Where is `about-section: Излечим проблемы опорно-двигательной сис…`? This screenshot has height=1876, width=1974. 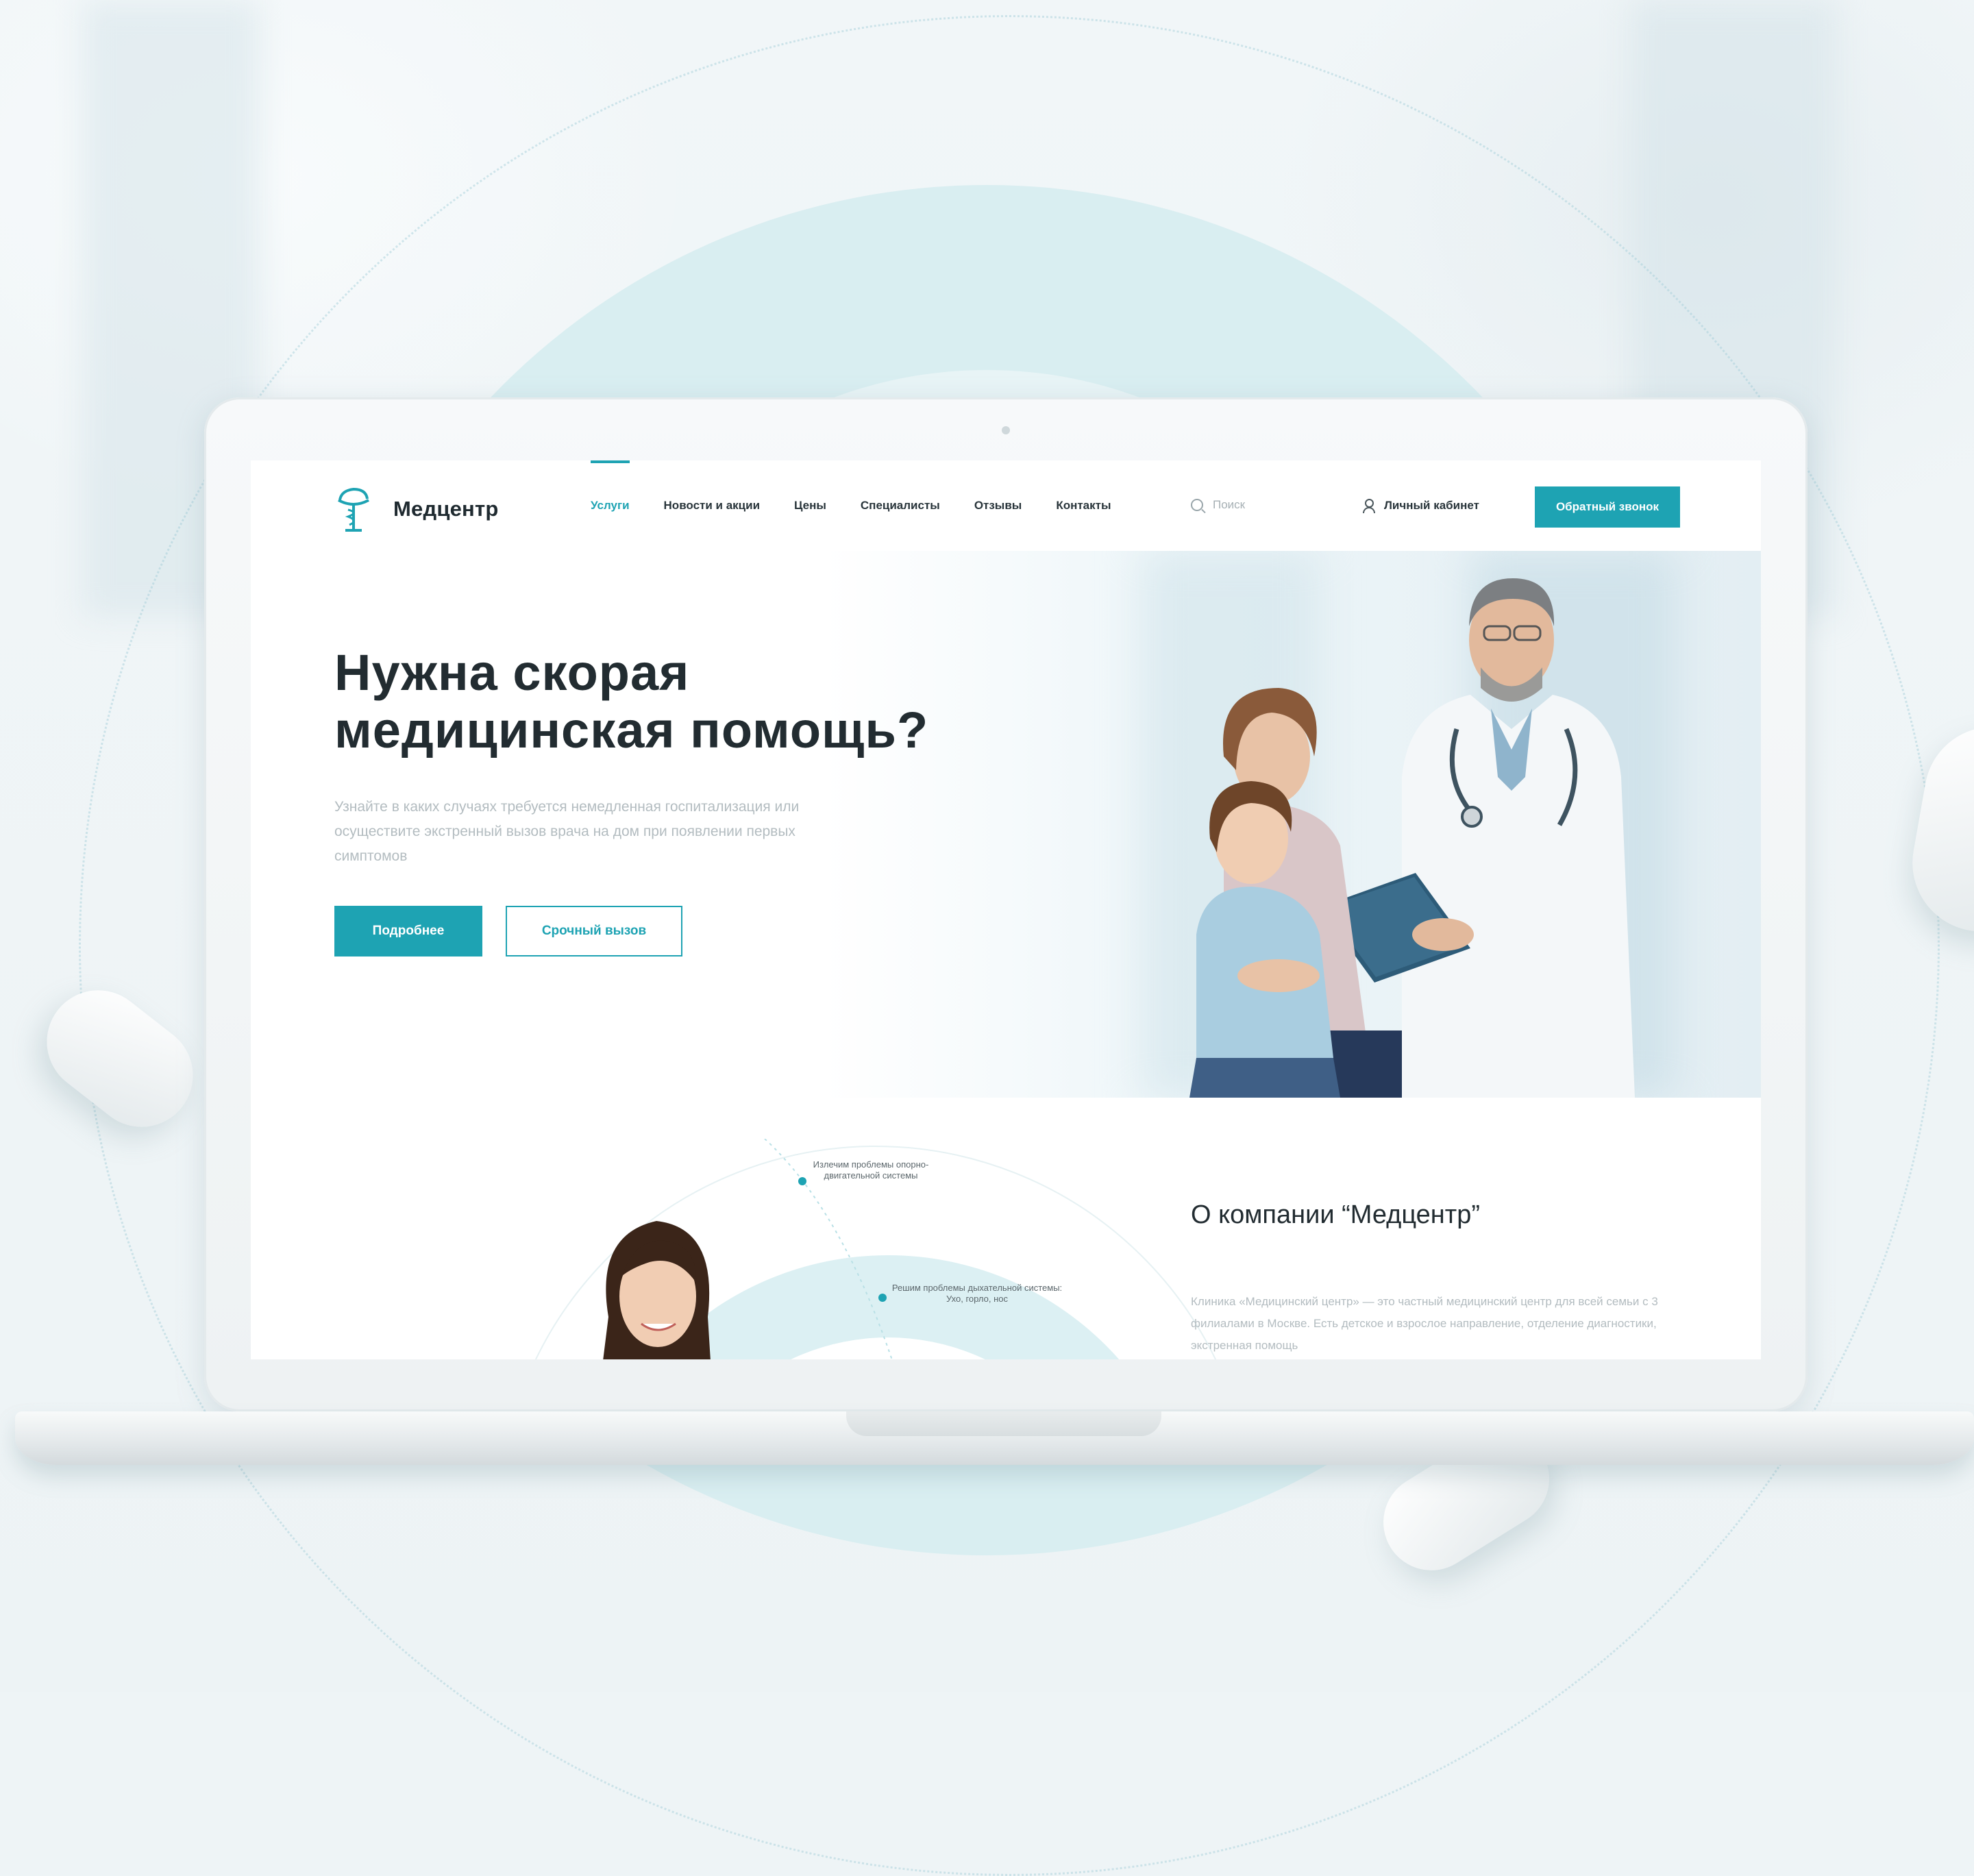
about-section: Излечим проблемы опорно-двигательной сис… is located at coordinates (1006, 1228).